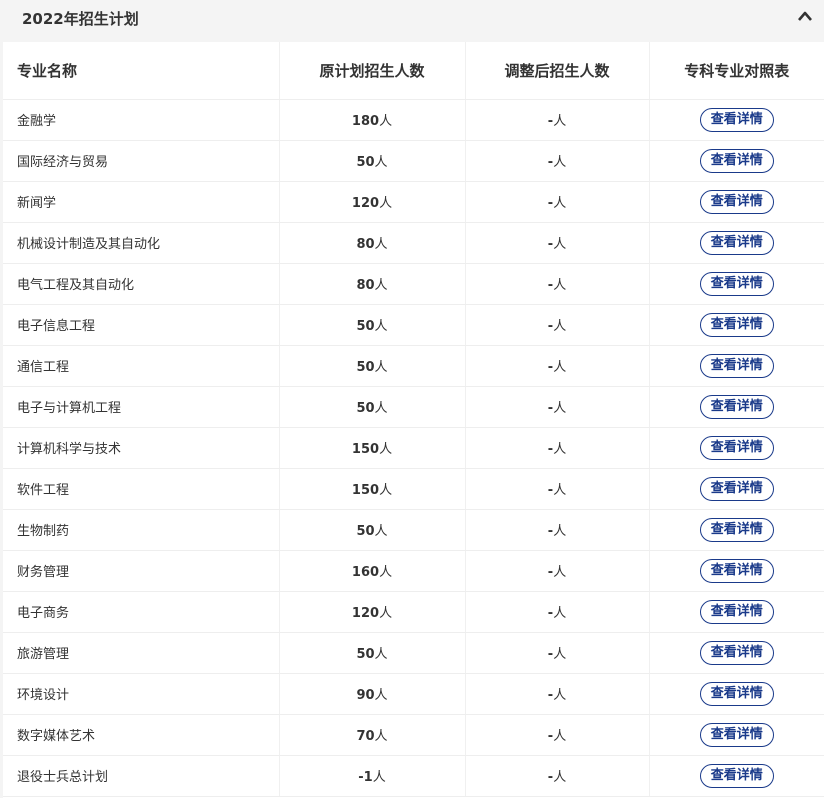 This screenshot has height=798, width=824. I want to click on original-plan-count: -1, so click(365, 777).